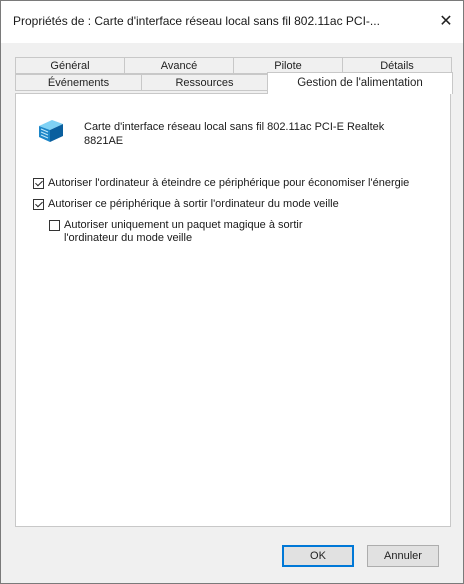 The image size is (464, 584). I want to click on ok-button: OK, so click(318, 556).